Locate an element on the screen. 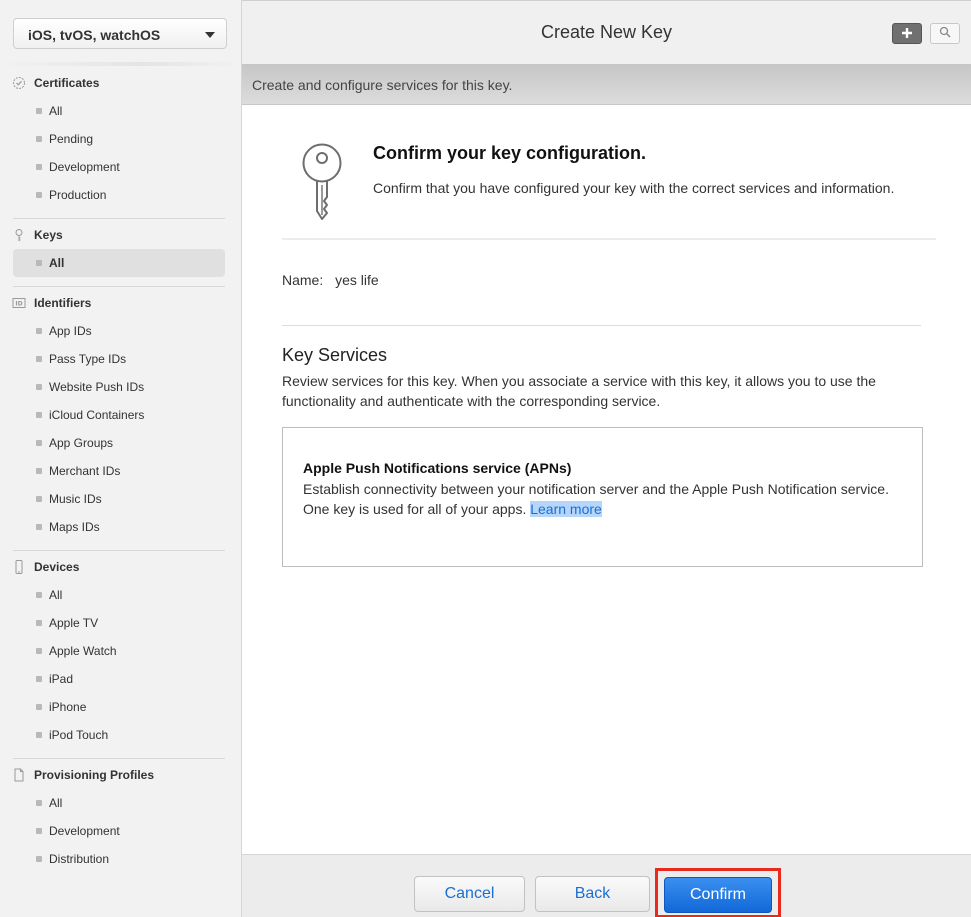 This screenshot has width=971, height=917. svg-text: ID is located at coordinates (18, 304).